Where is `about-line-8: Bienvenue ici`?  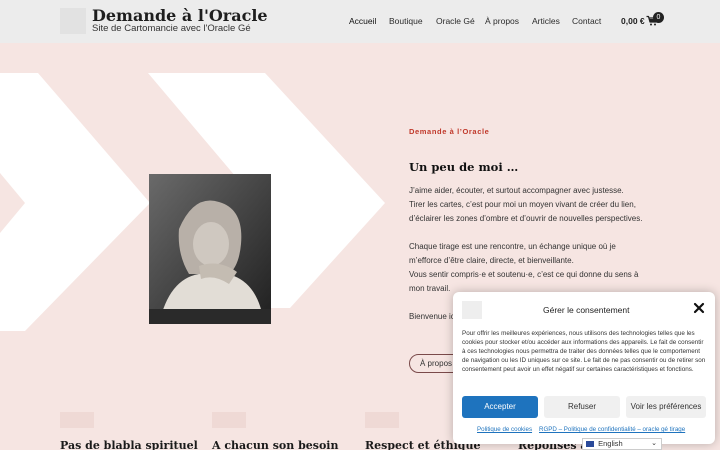
about-line-8: Bienvenue ici is located at coordinates (433, 316).